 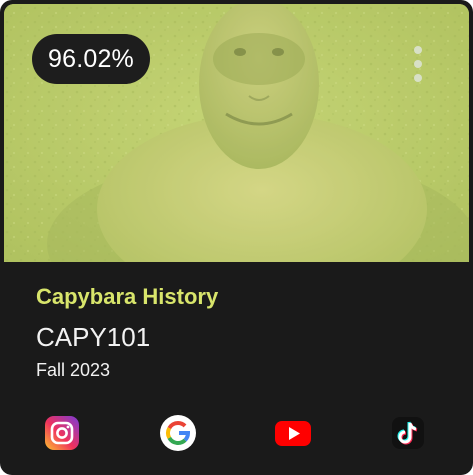 I want to click on instagram-icon, so click(x=62, y=433).